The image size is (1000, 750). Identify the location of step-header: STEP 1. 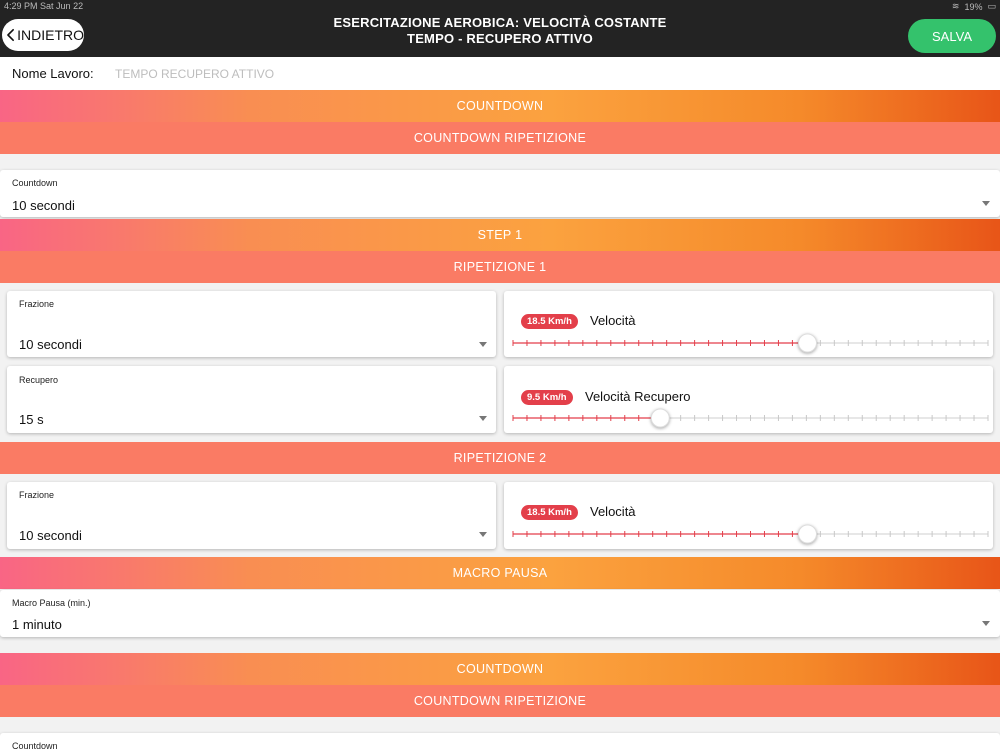
(500, 235).